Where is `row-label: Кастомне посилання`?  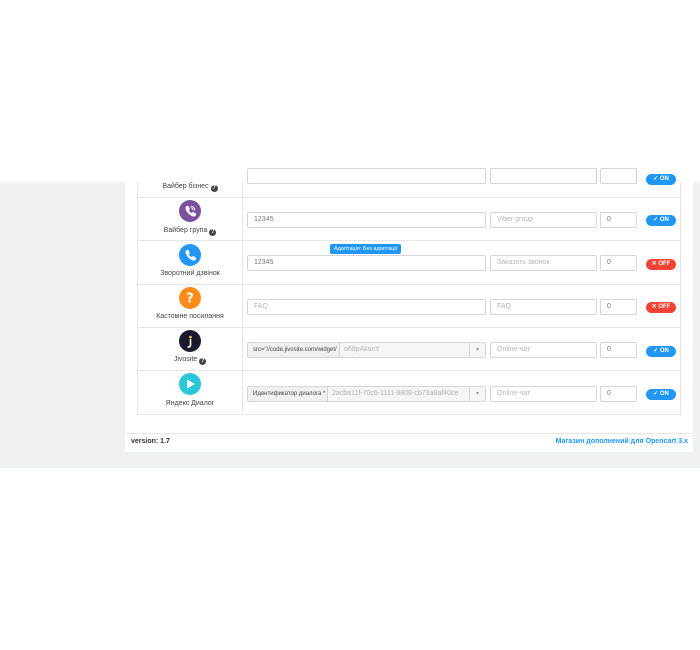 row-label: Кастомне посилання is located at coordinates (190, 316).